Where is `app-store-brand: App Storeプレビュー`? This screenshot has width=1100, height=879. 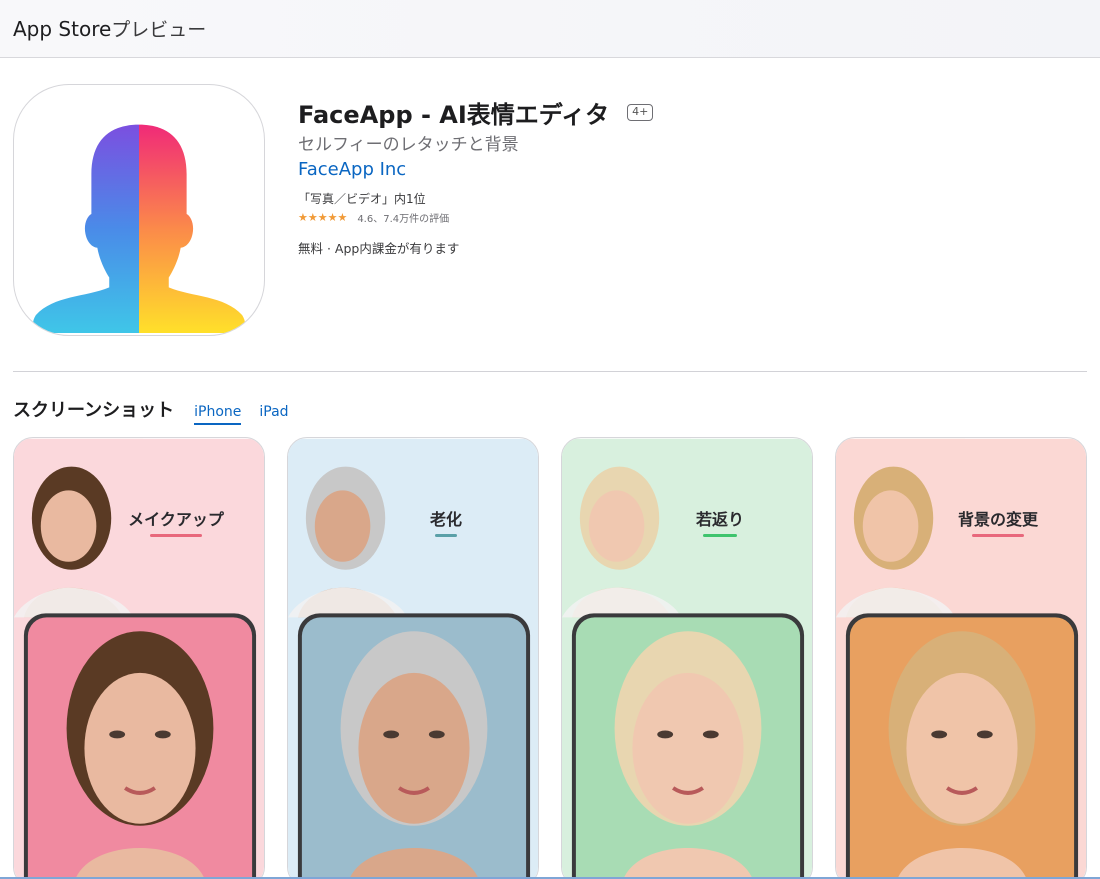 app-store-brand: App Storeプレビュー is located at coordinates (109, 28).